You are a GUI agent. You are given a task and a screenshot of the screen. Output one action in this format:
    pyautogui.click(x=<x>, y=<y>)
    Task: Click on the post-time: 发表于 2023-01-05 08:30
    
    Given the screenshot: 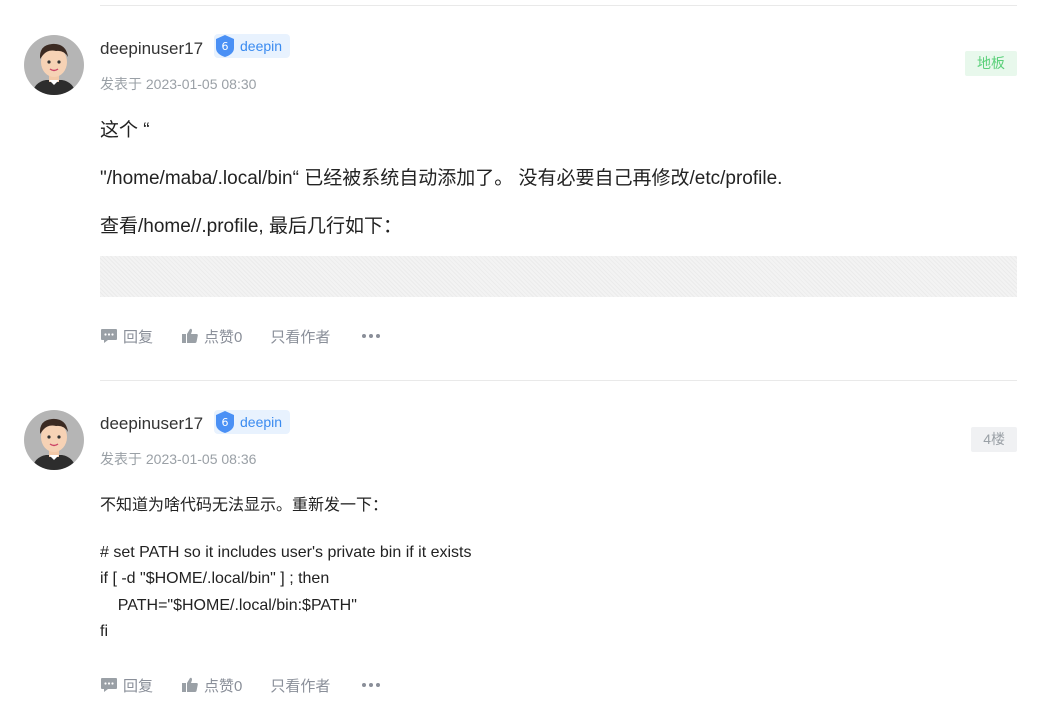 What is the action you would take?
    pyautogui.click(x=178, y=84)
    